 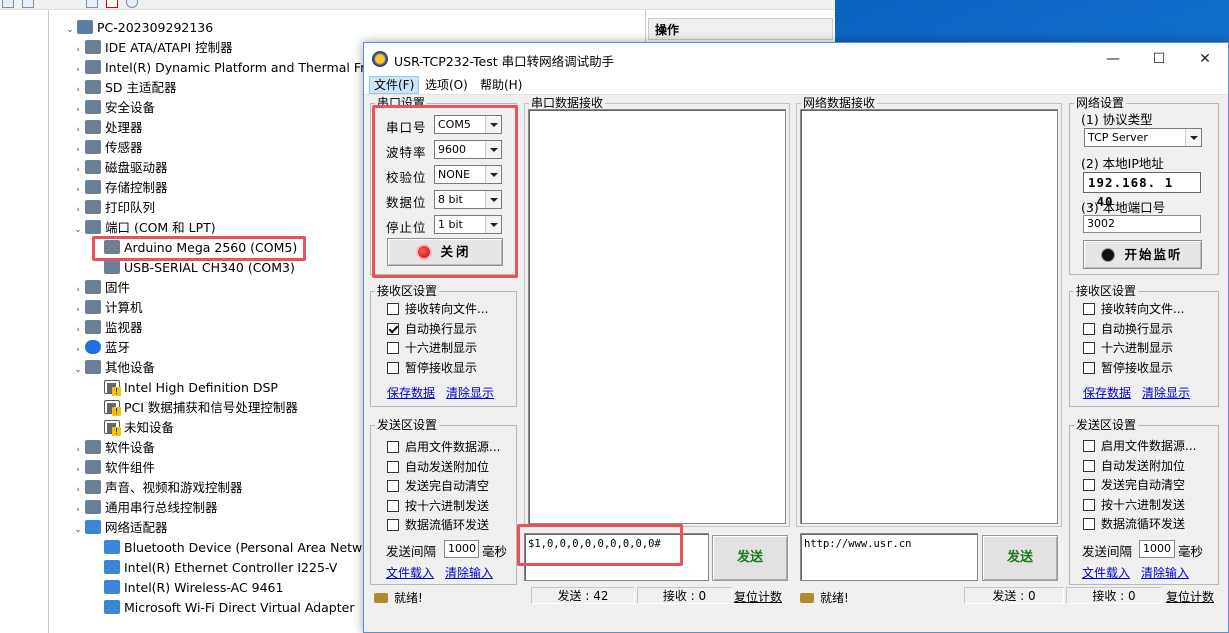 I want to click on tree-item: USB-SERIAL CH340 (COM3), so click(x=192, y=268).